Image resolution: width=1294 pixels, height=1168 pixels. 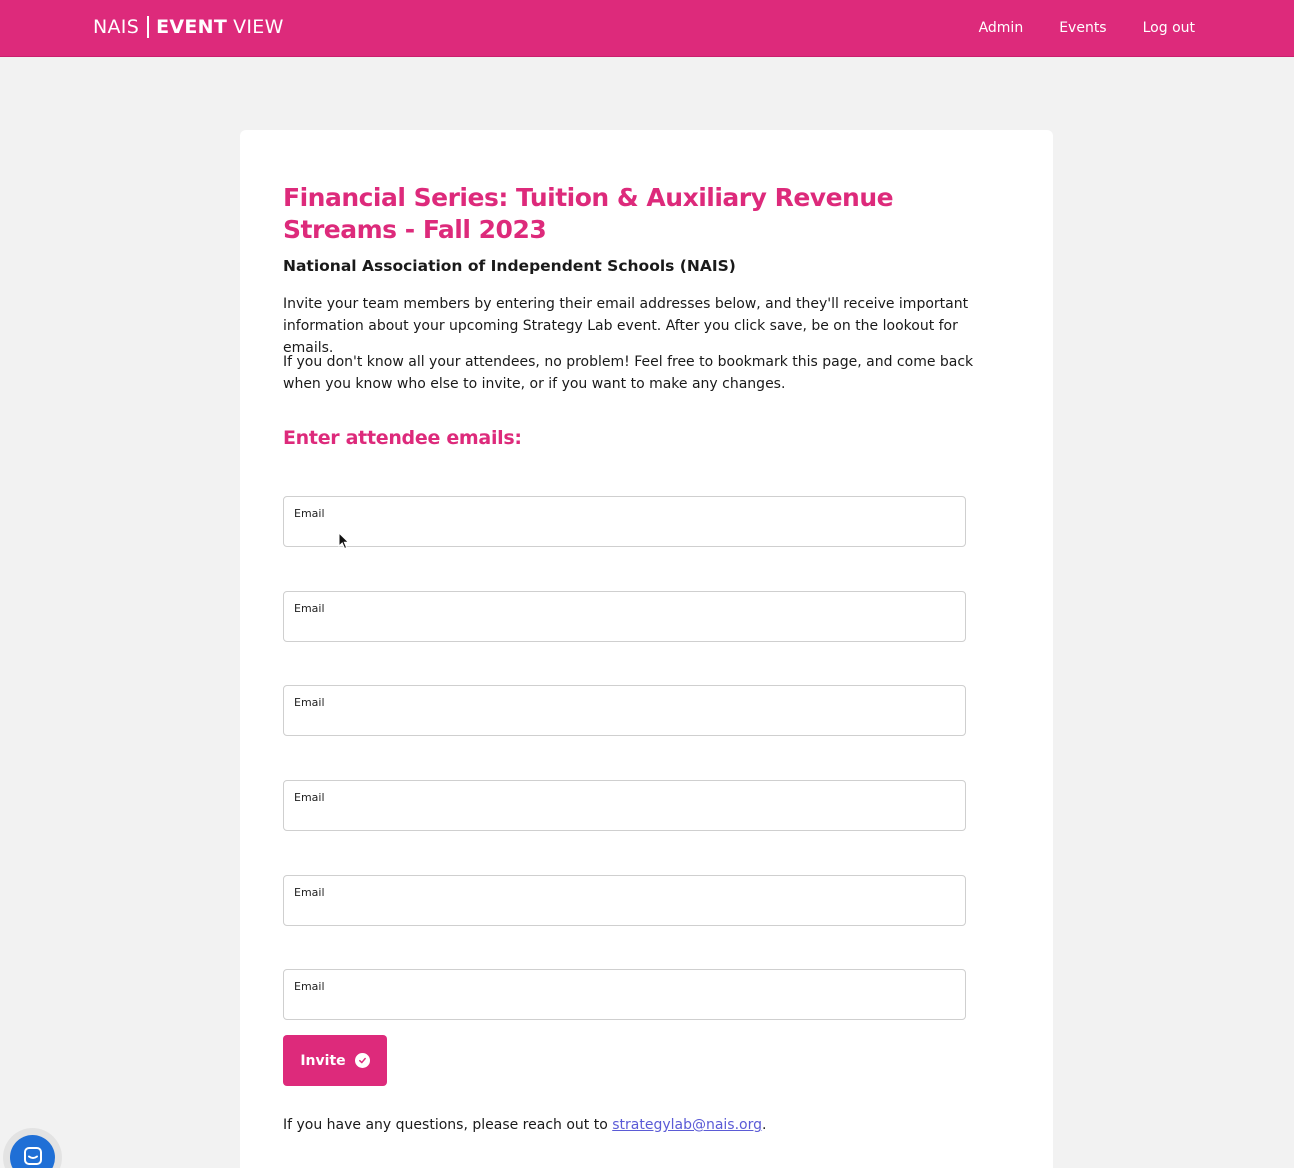 What do you see at coordinates (647, 28) in the screenshot?
I see `top-navigation-bar: NAIS EVENT VIEW Admin Events Log out` at bounding box center [647, 28].